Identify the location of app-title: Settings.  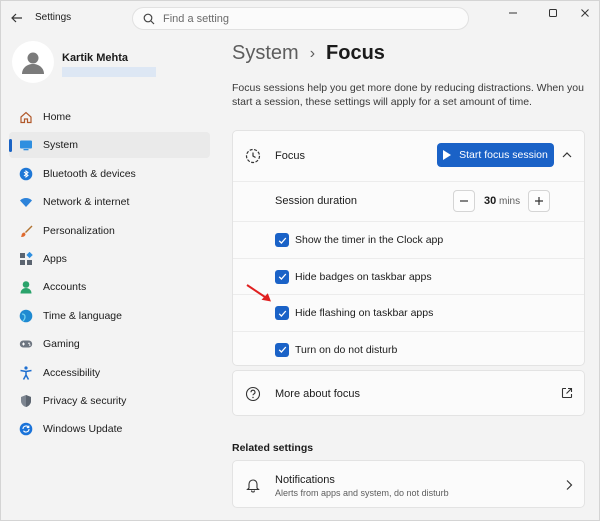
(53, 17).